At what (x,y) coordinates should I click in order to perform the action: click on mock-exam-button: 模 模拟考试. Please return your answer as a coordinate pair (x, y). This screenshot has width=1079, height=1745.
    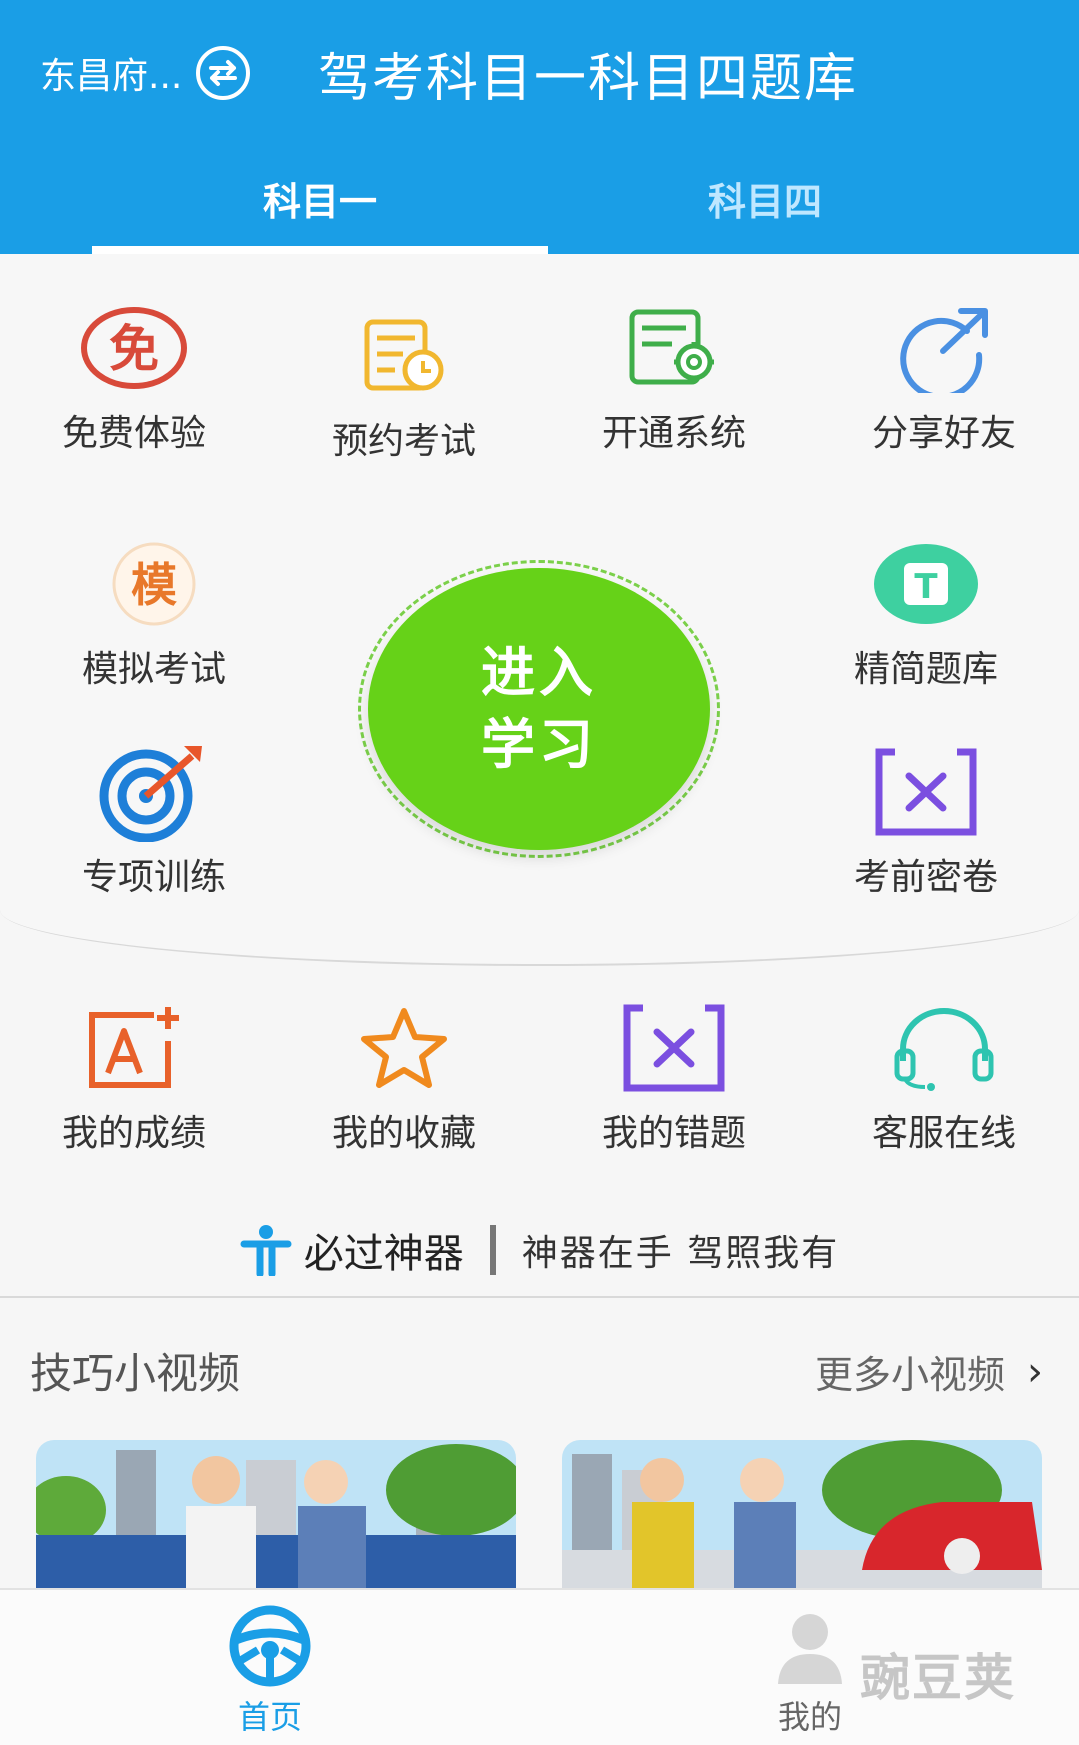
    Looking at the image, I should click on (154, 613).